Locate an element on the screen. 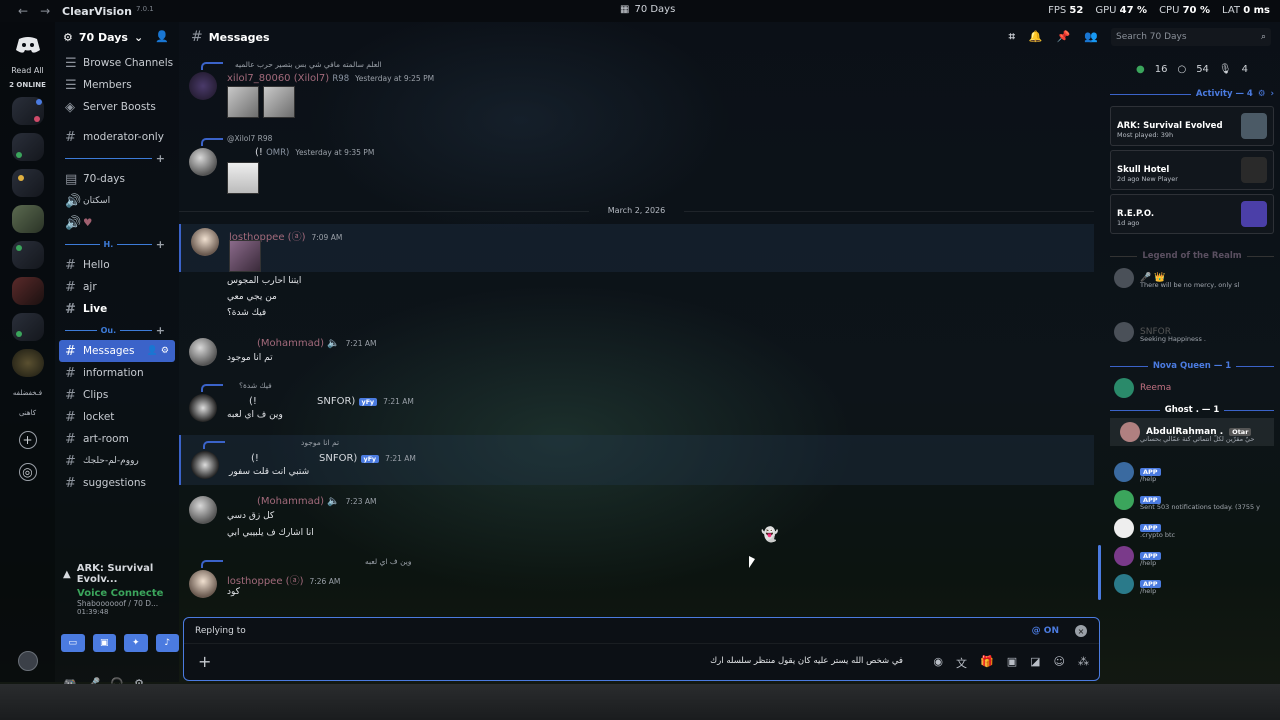 This screenshot has width=1280, height=720. server-text-2: كاهنى is located at coordinates (27, 413).